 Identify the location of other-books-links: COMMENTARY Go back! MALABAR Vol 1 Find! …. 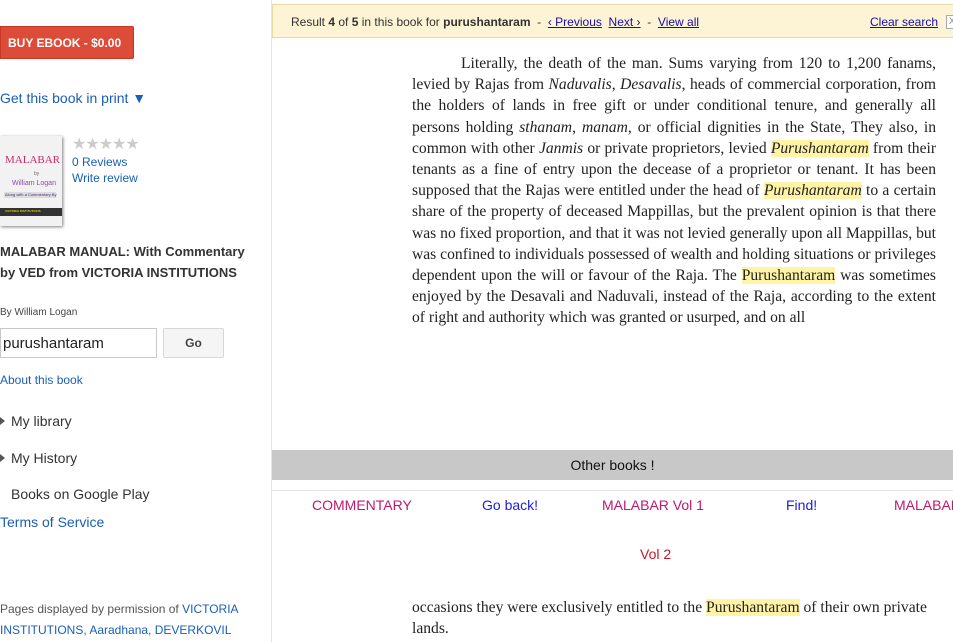
(612, 505).